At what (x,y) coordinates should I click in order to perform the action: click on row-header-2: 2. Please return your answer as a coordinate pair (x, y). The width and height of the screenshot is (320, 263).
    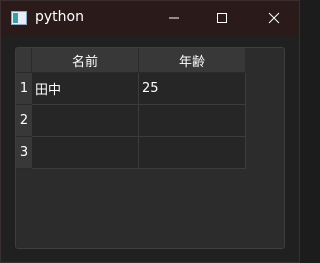
    Looking at the image, I should click on (24, 121).